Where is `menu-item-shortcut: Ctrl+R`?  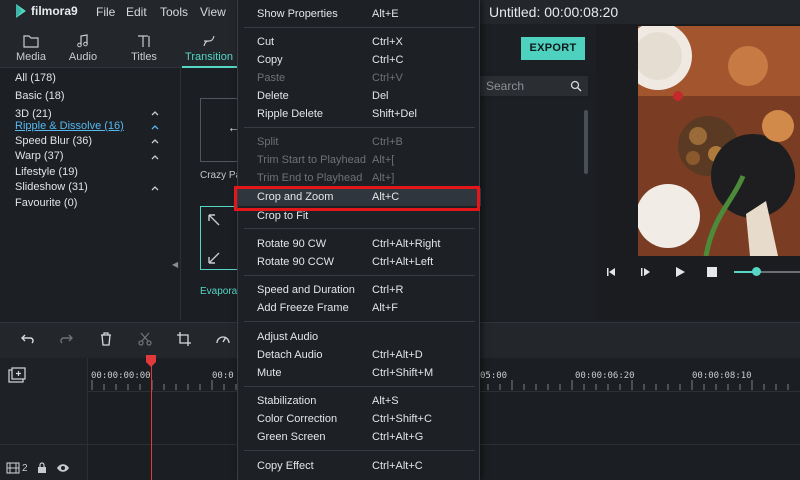 menu-item-shortcut: Ctrl+R is located at coordinates (388, 290).